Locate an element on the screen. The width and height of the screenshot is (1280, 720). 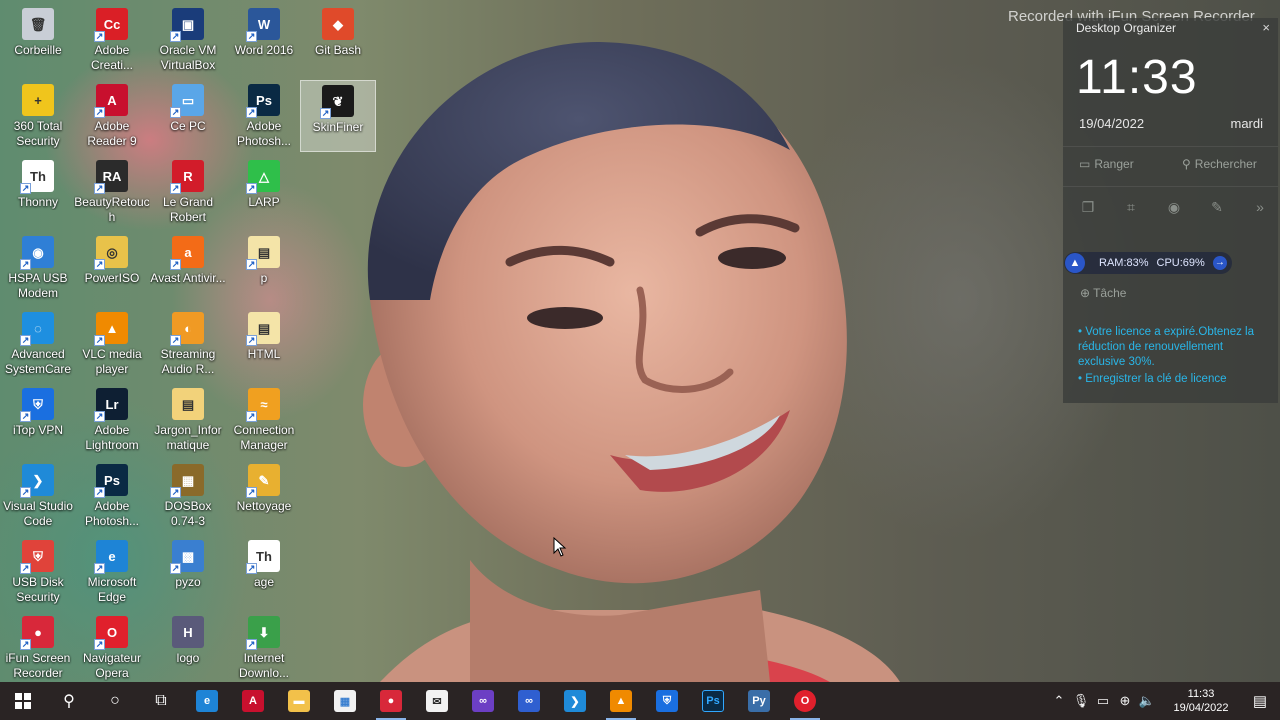
desktop-icon: ❯ ↗ Visual Studio Code is located at coordinates (38, 496).